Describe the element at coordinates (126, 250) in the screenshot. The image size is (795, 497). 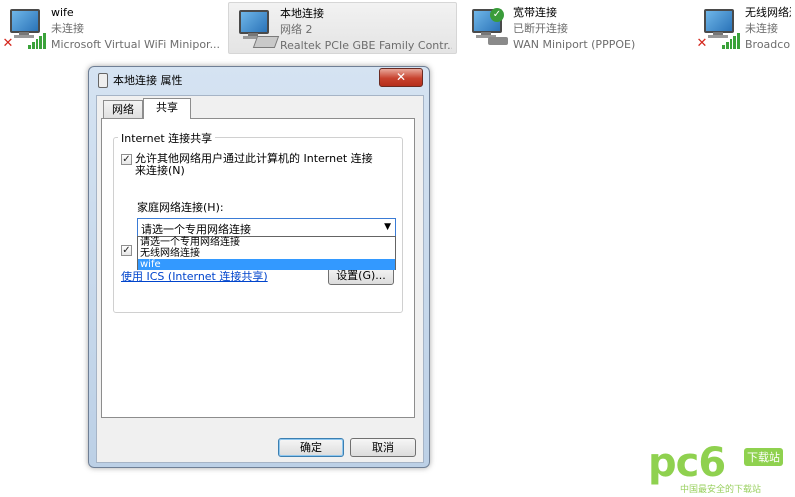
I see `allow-control-checkbox: ✓` at that location.